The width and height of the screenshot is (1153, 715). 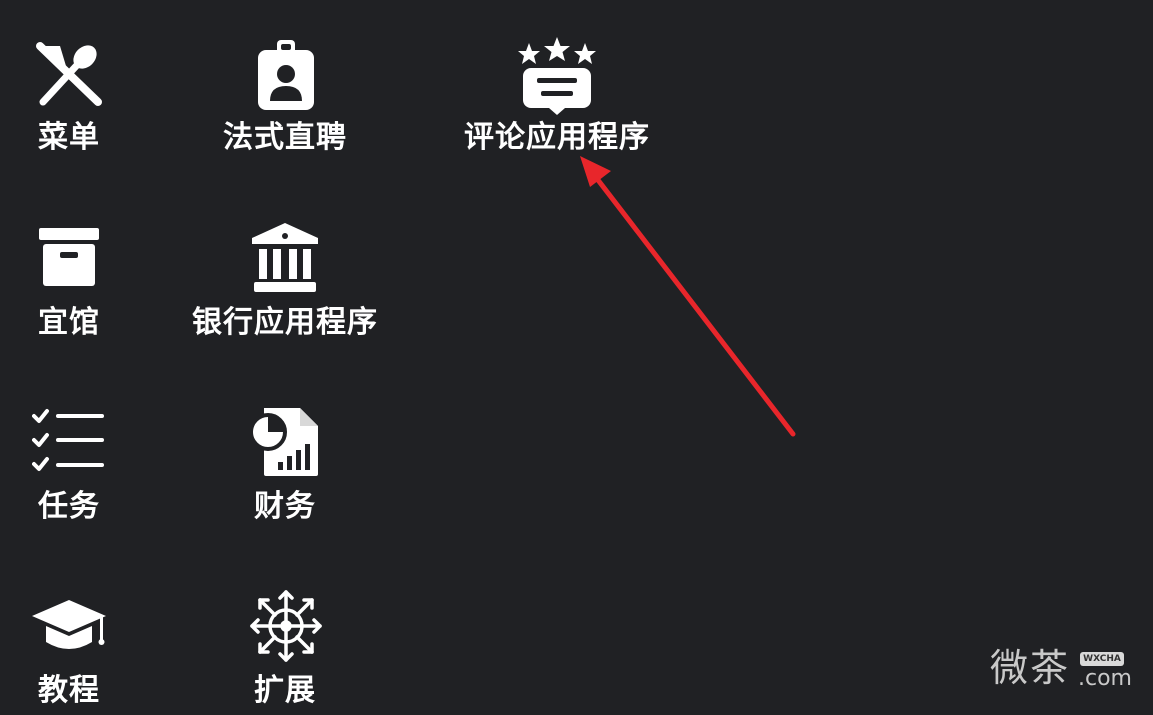 I want to click on watermark-text: 微茶, so click(x=1030, y=668).